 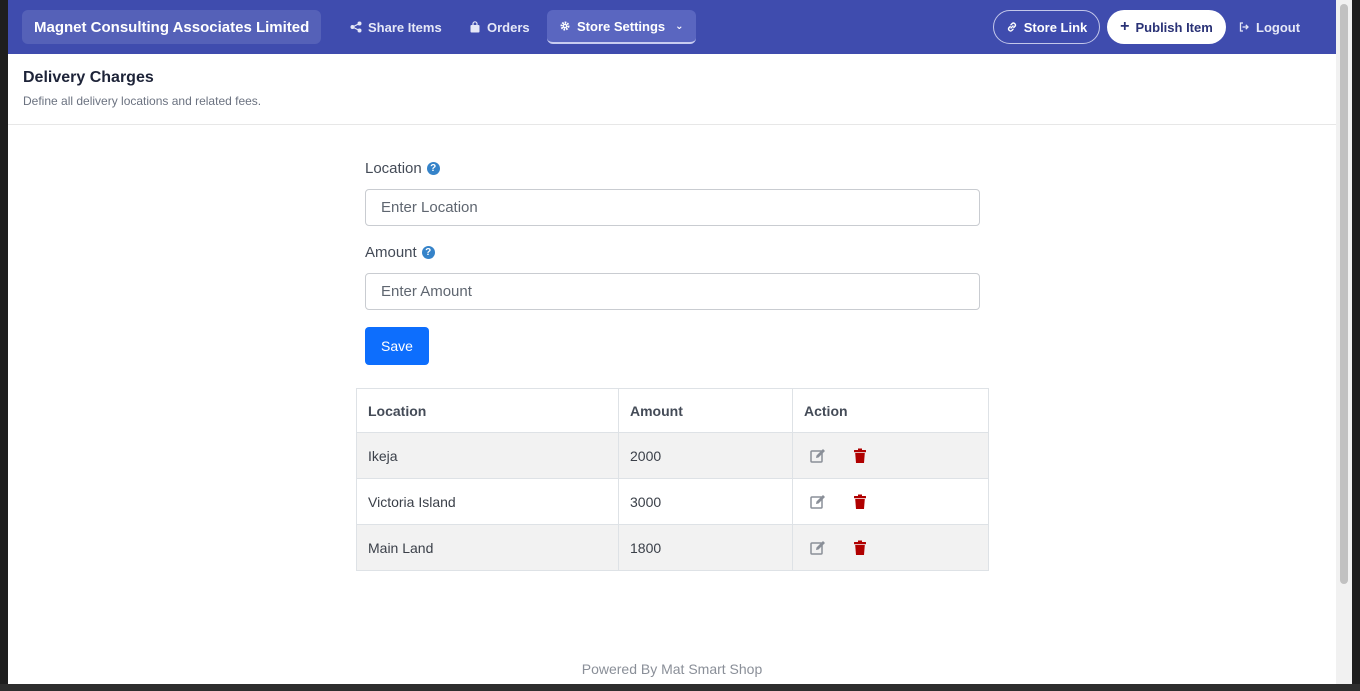 What do you see at coordinates (487, 547) in the screenshot?
I see `cell-location: Main Land` at bounding box center [487, 547].